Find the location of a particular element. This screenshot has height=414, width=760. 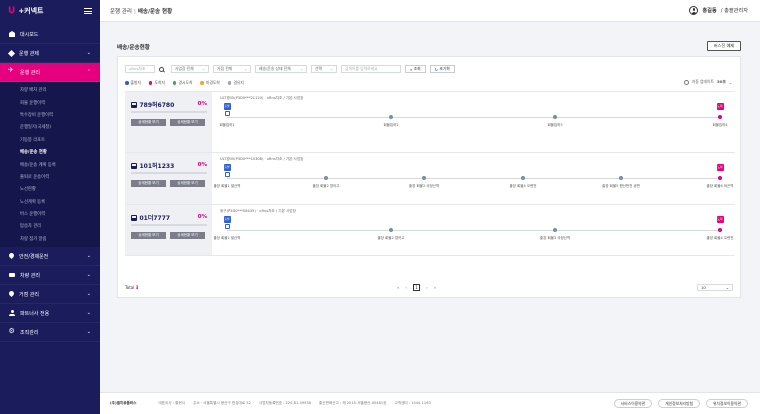

sidebar-item-label: 조직관리 is located at coordinates (29, 332).